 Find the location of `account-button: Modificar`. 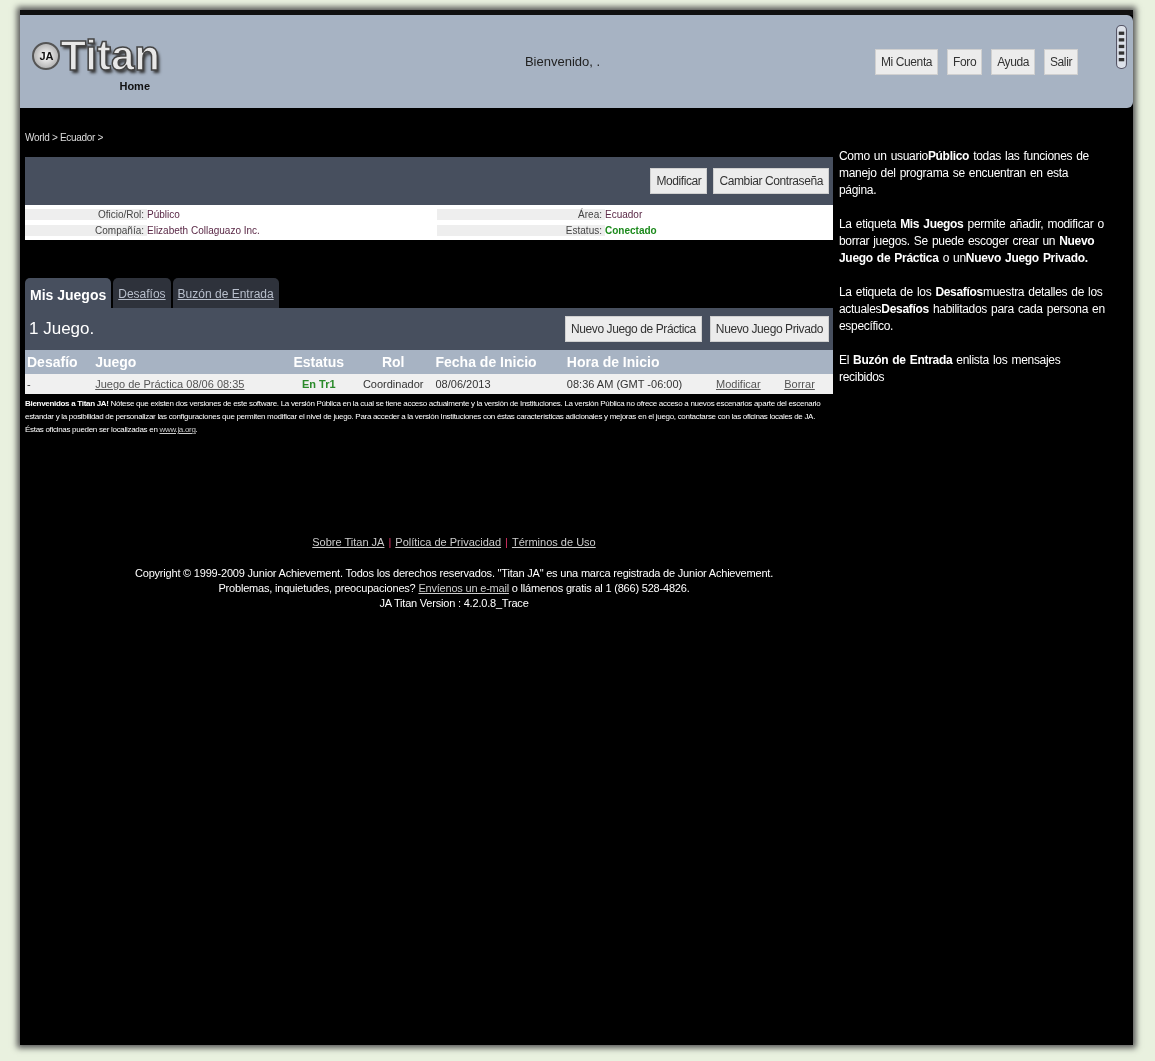

account-button: Modificar is located at coordinates (679, 181).